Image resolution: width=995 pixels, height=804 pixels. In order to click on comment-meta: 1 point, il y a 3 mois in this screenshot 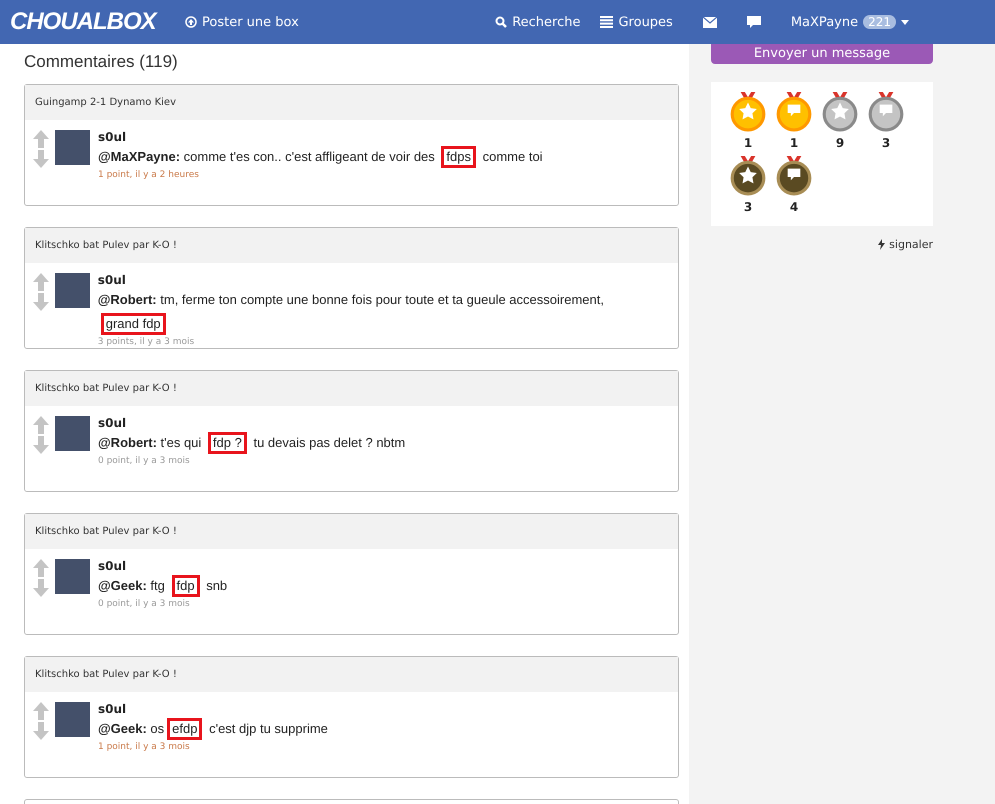, I will do `click(144, 747)`.